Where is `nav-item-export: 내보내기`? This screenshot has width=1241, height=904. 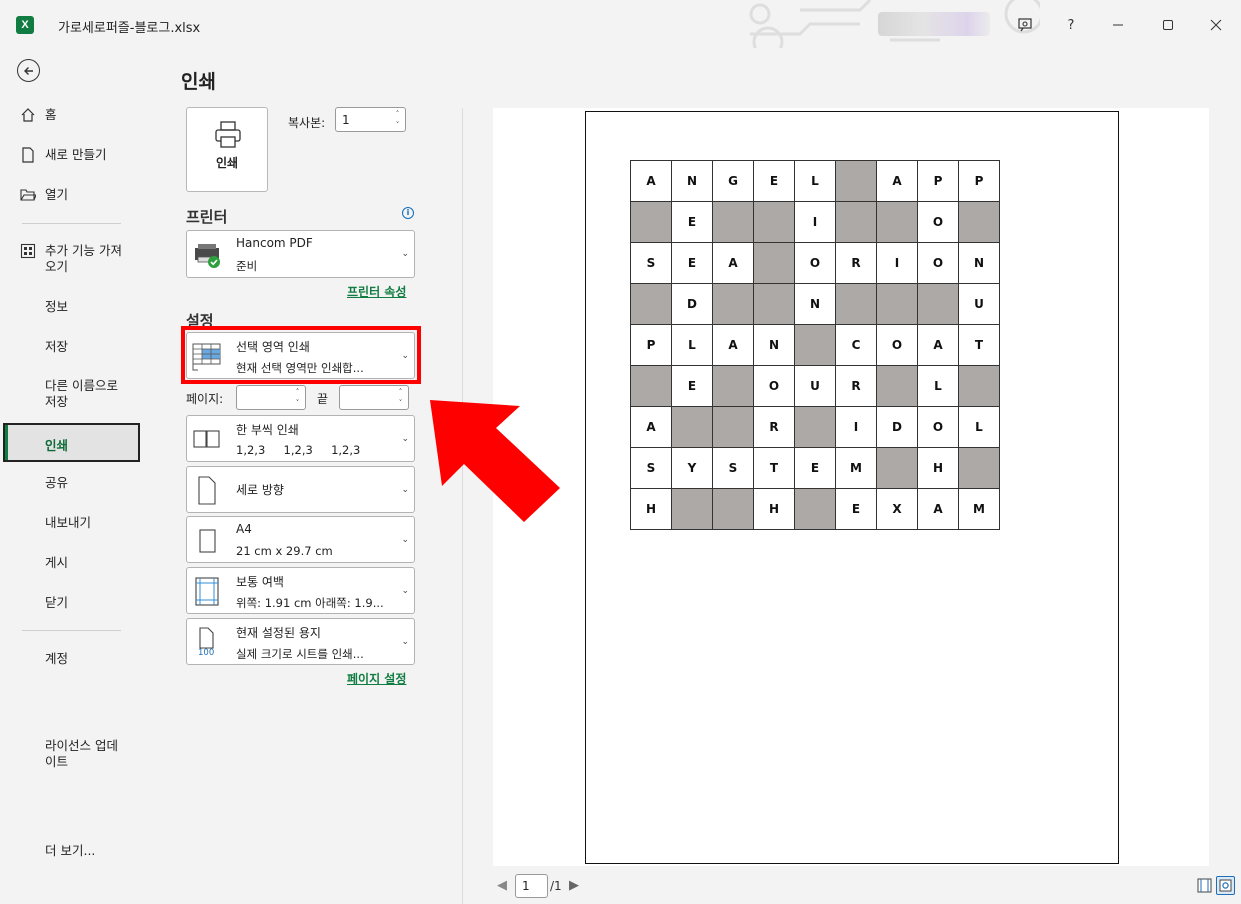
nav-item-export: 내보내기 is located at coordinates (70, 524).